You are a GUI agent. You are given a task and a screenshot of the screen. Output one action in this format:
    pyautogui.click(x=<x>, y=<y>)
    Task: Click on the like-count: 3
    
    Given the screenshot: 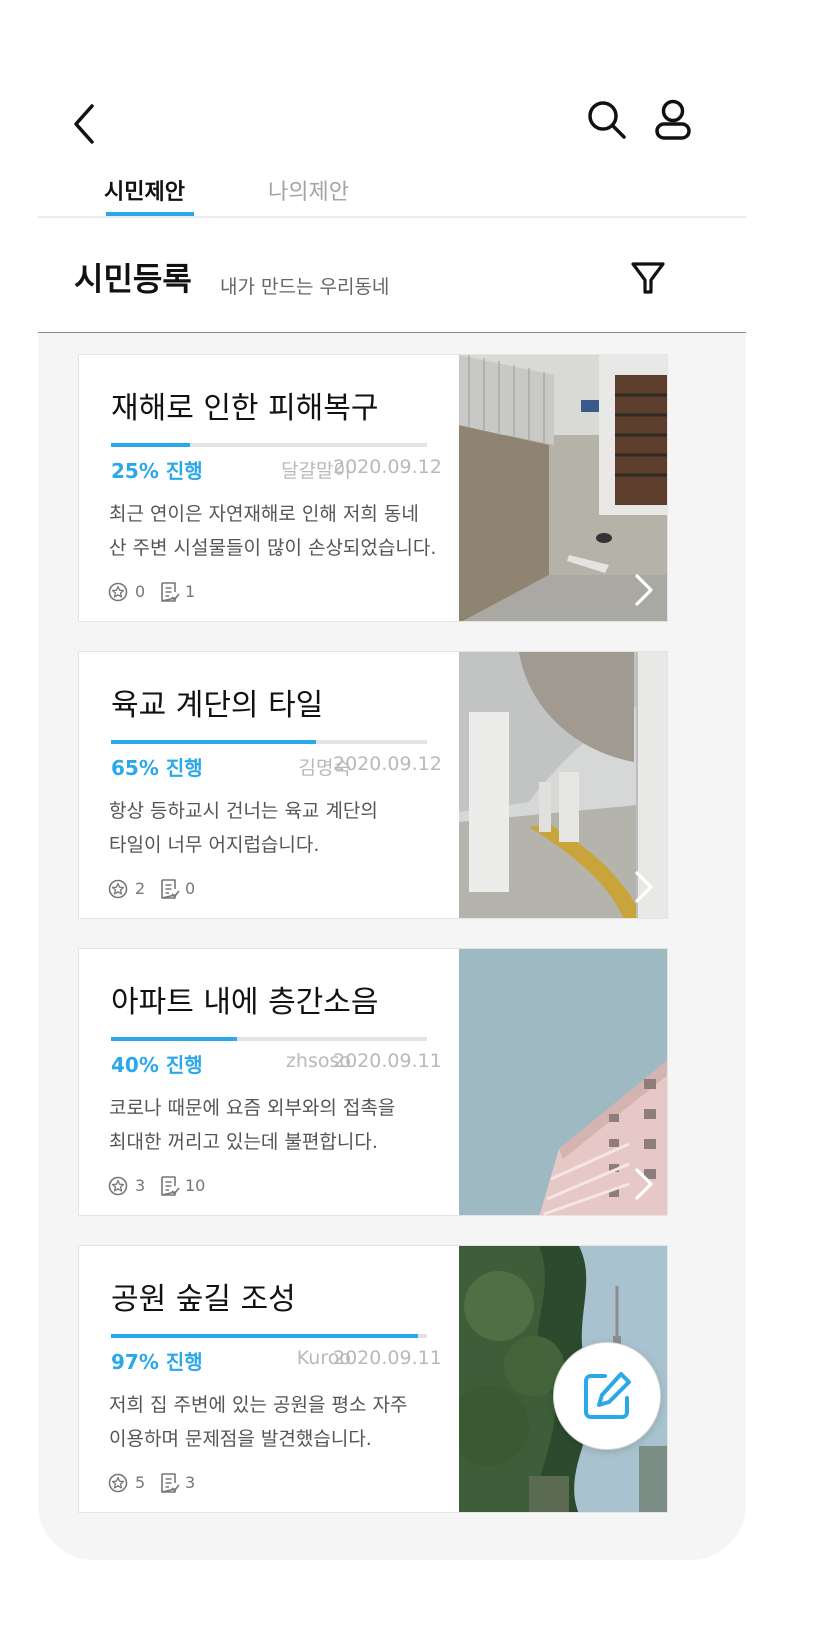 What is the action you would take?
    pyautogui.click(x=140, y=1185)
    